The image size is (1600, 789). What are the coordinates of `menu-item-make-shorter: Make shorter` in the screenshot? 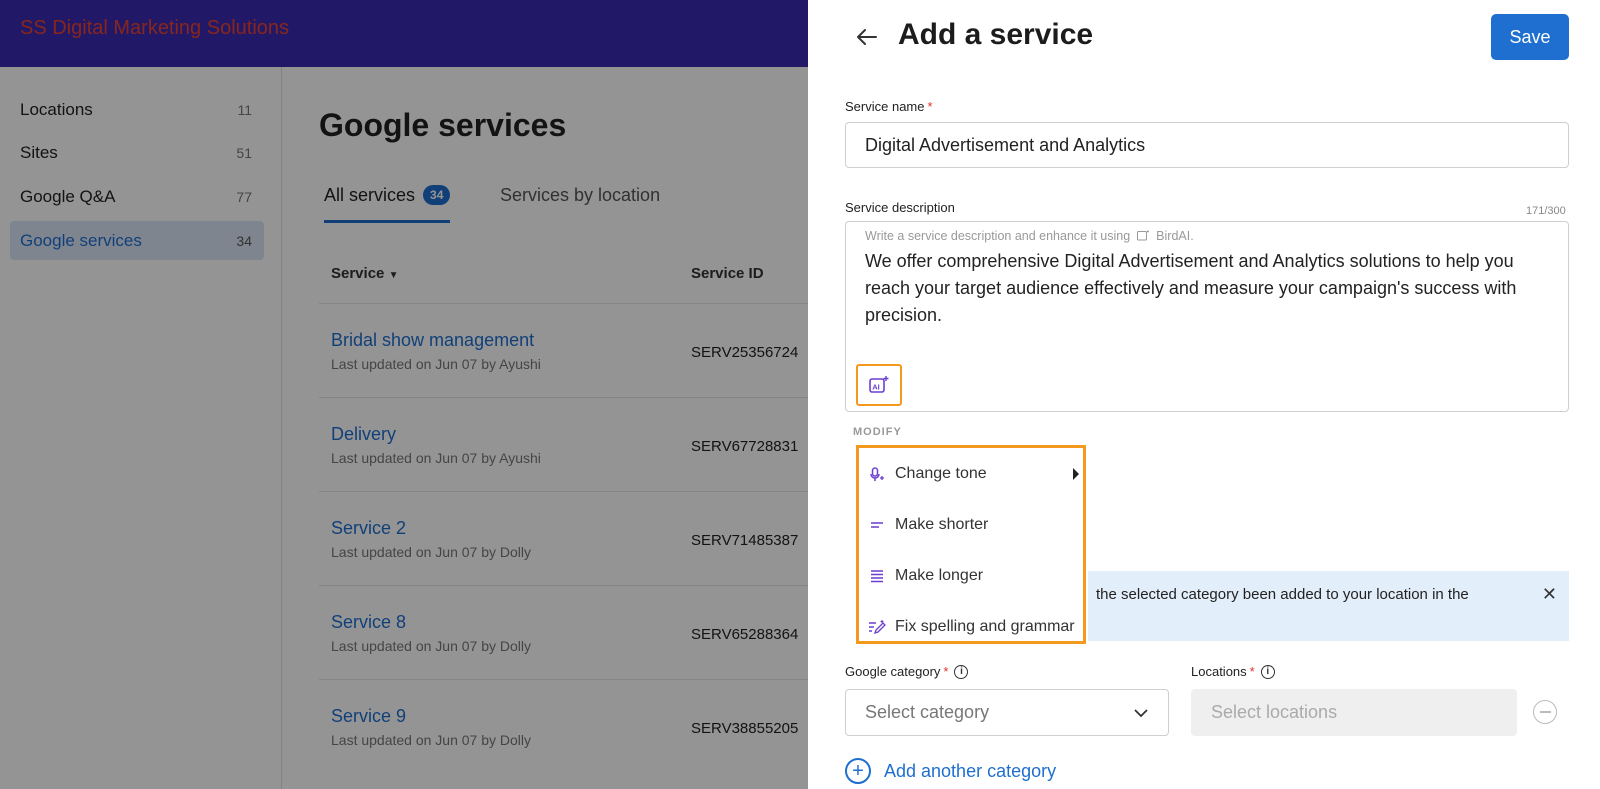 It's located at (971, 525).